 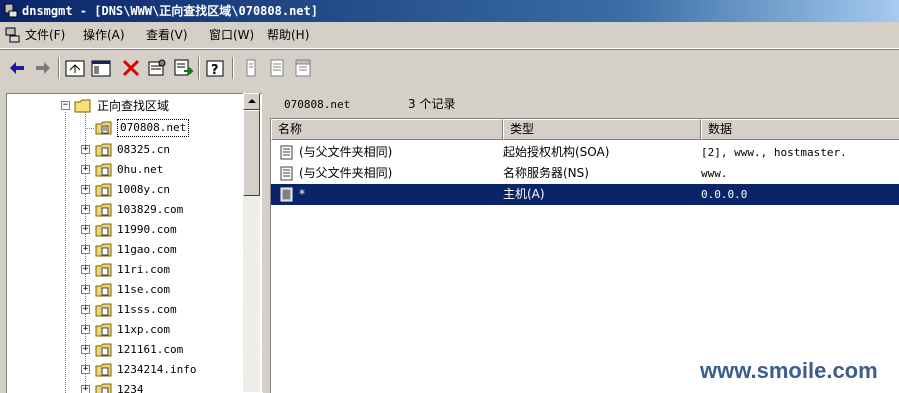 I want to click on toolbar: ?, so click(x=449, y=68).